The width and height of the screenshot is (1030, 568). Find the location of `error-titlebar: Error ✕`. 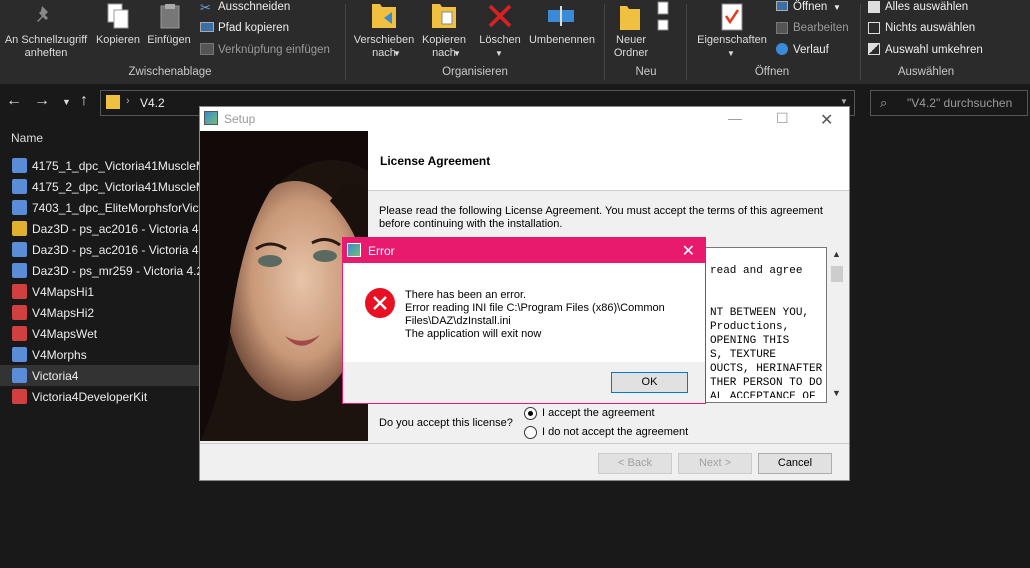

error-titlebar: Error ✕ is located at coordinates (524, 250).